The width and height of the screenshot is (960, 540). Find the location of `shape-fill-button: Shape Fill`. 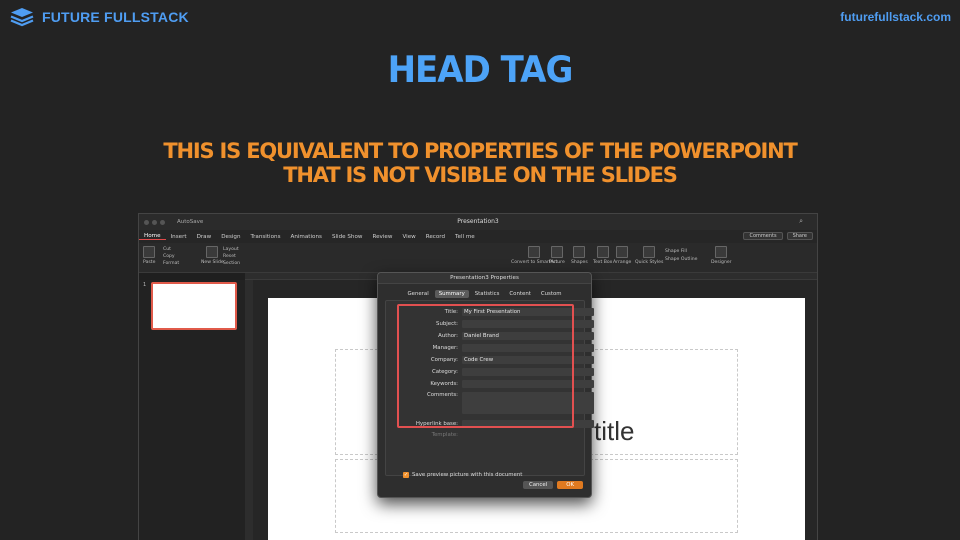

shape-fill-button: Shape Fill is located at coordinates (681, 252).